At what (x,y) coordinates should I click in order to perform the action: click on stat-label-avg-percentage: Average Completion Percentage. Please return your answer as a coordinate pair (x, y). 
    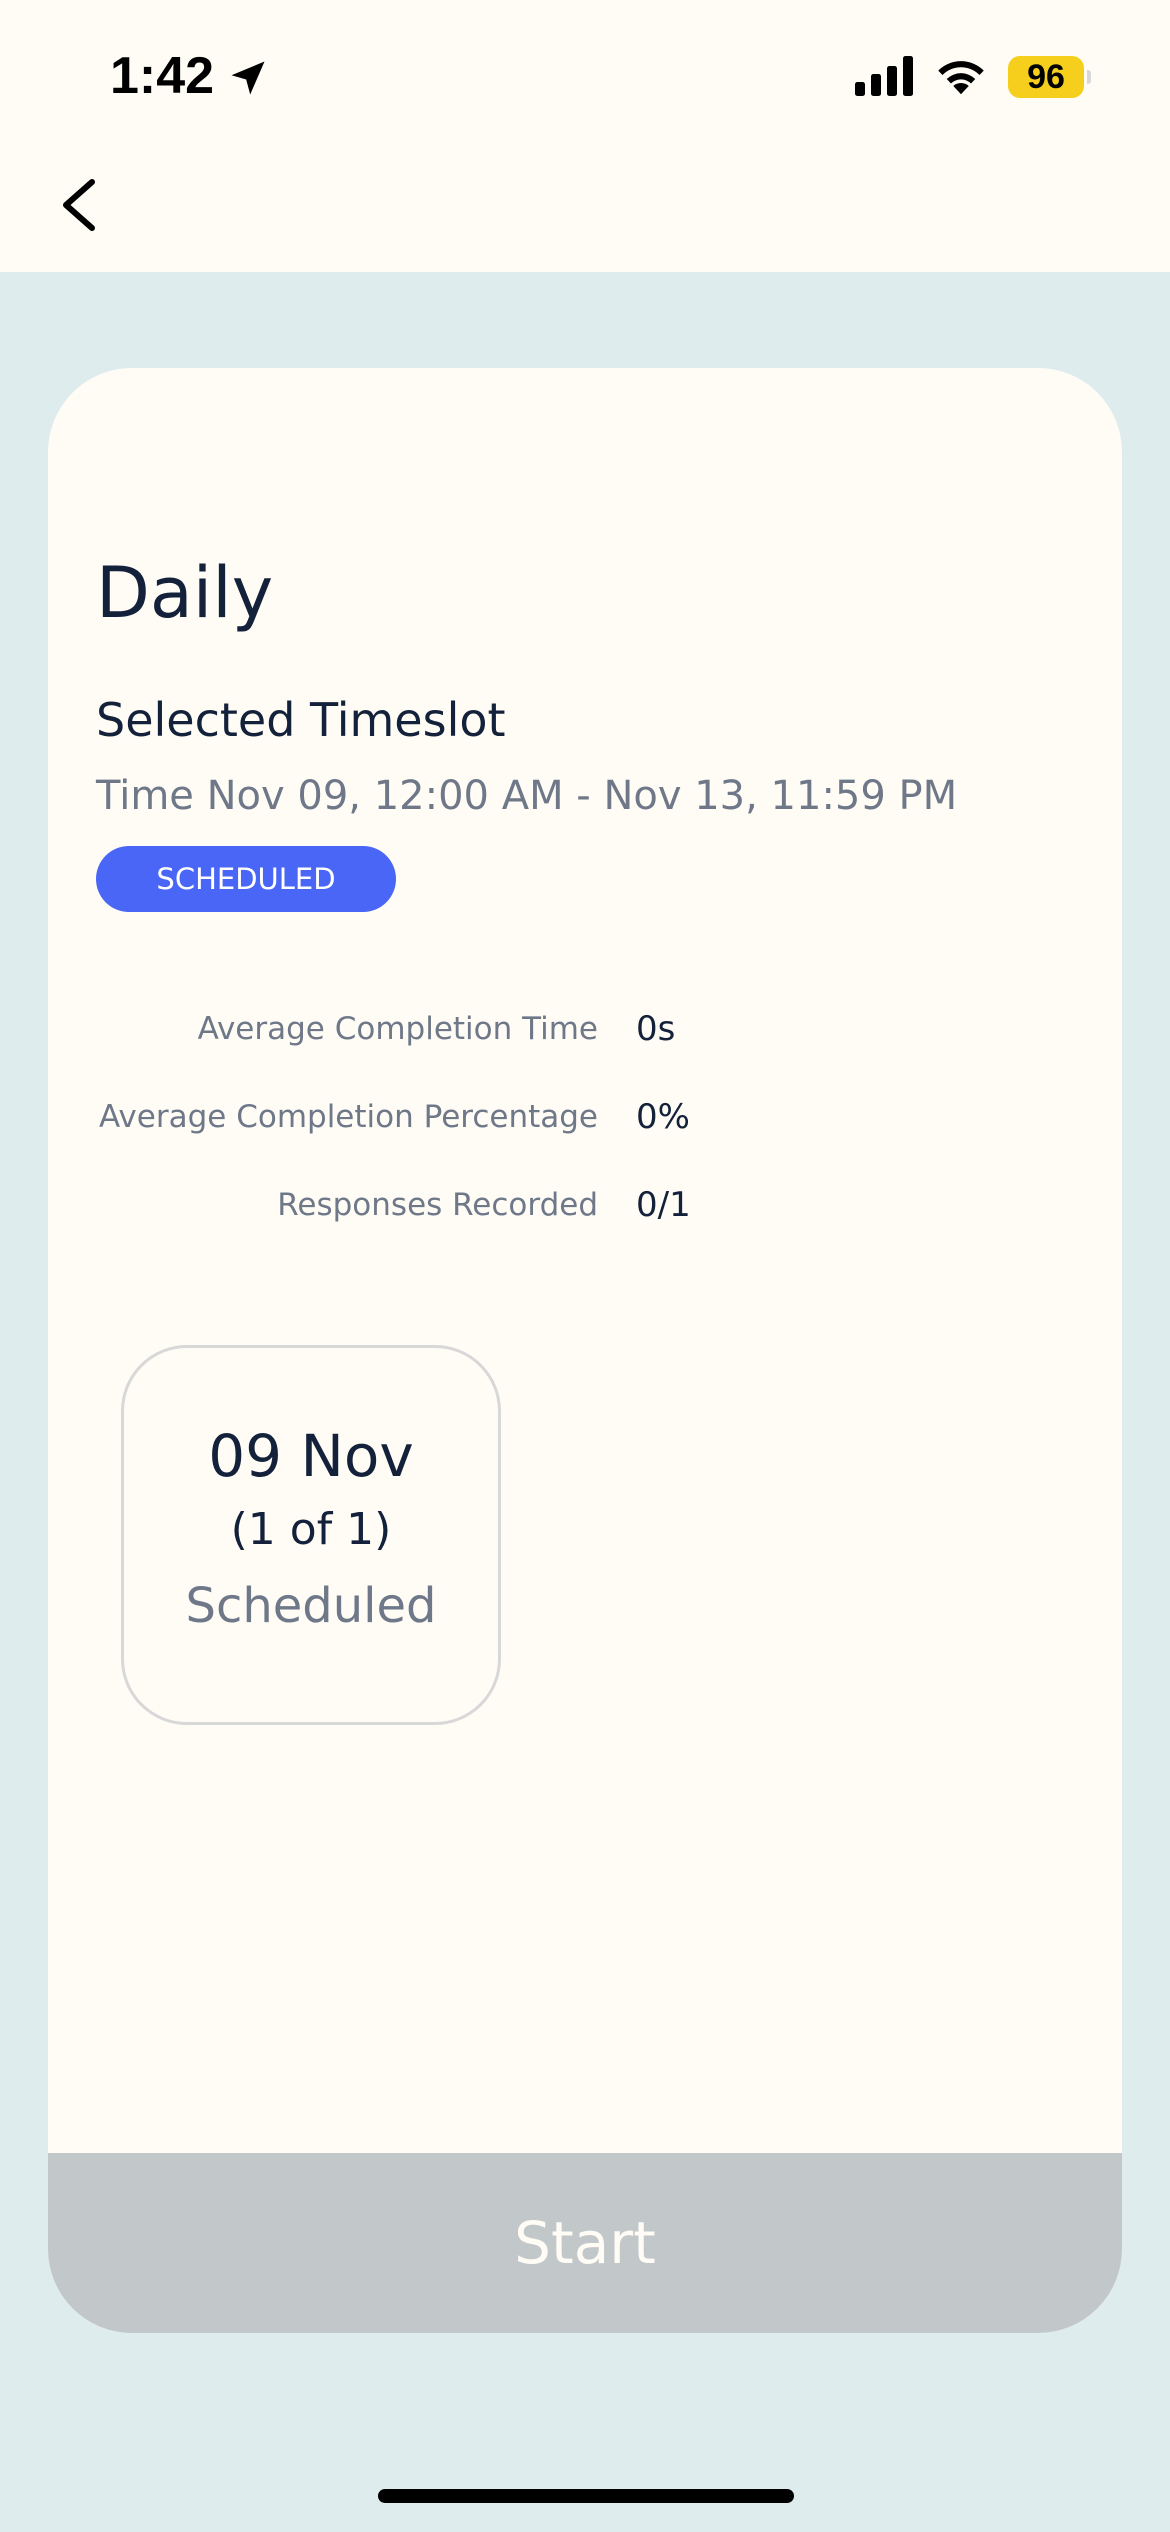
    Looking at the image, I should click on (348, 1117).